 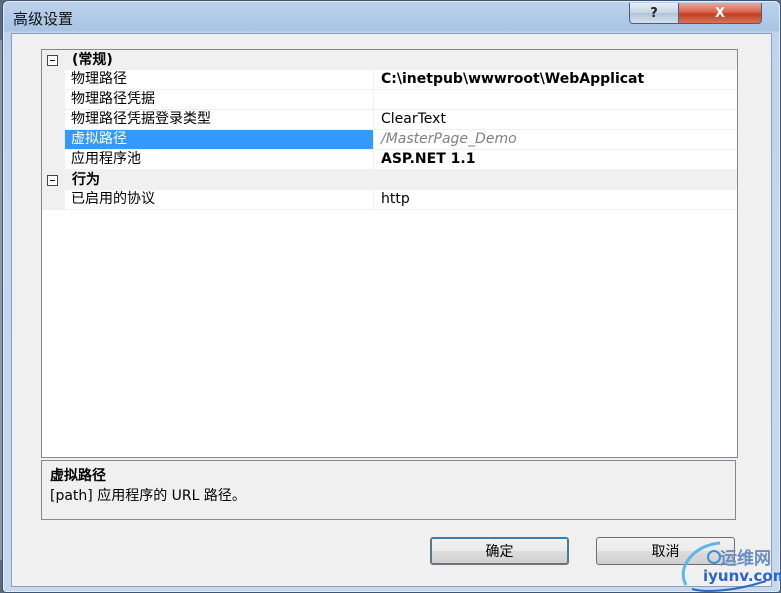 What do you see at coordinates (555, 140) in the screenshot?
I see `property-value: /MasterPage_Demo` at bounding box center [555, 140].